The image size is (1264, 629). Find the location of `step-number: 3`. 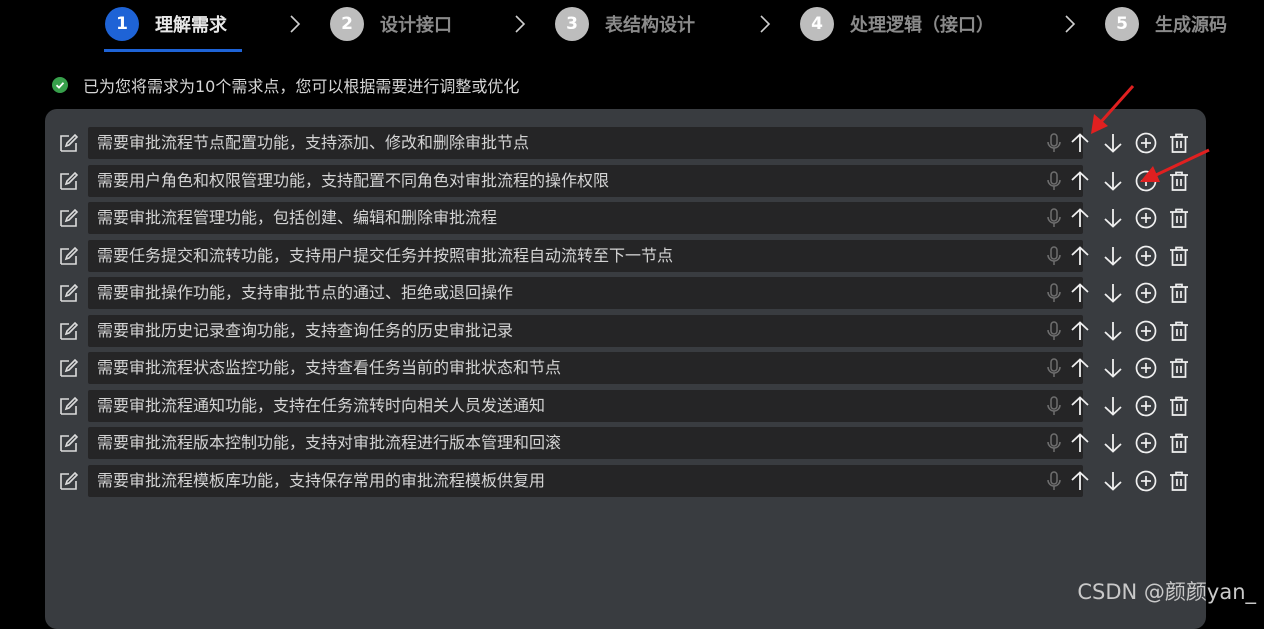

step-number: 3 is located at coordinates (572, 24).